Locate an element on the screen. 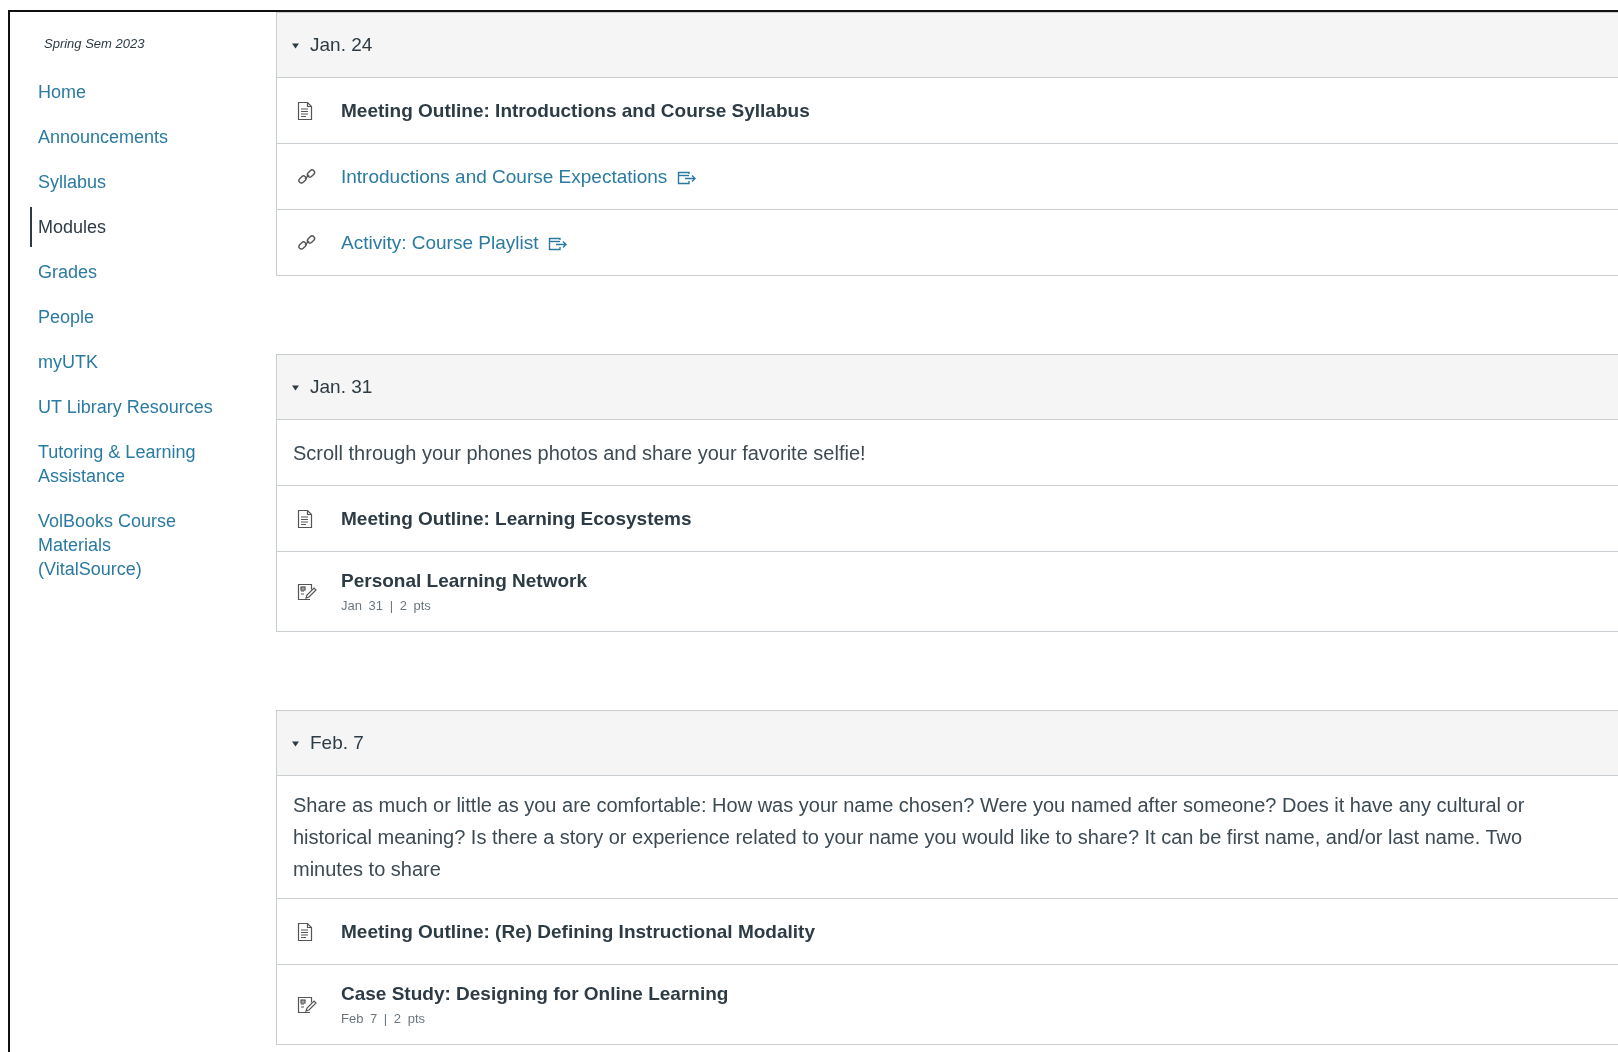 The image size is (1618, 1052). term-label: Spring Sem 2023 is located at coordinates (94, 43).